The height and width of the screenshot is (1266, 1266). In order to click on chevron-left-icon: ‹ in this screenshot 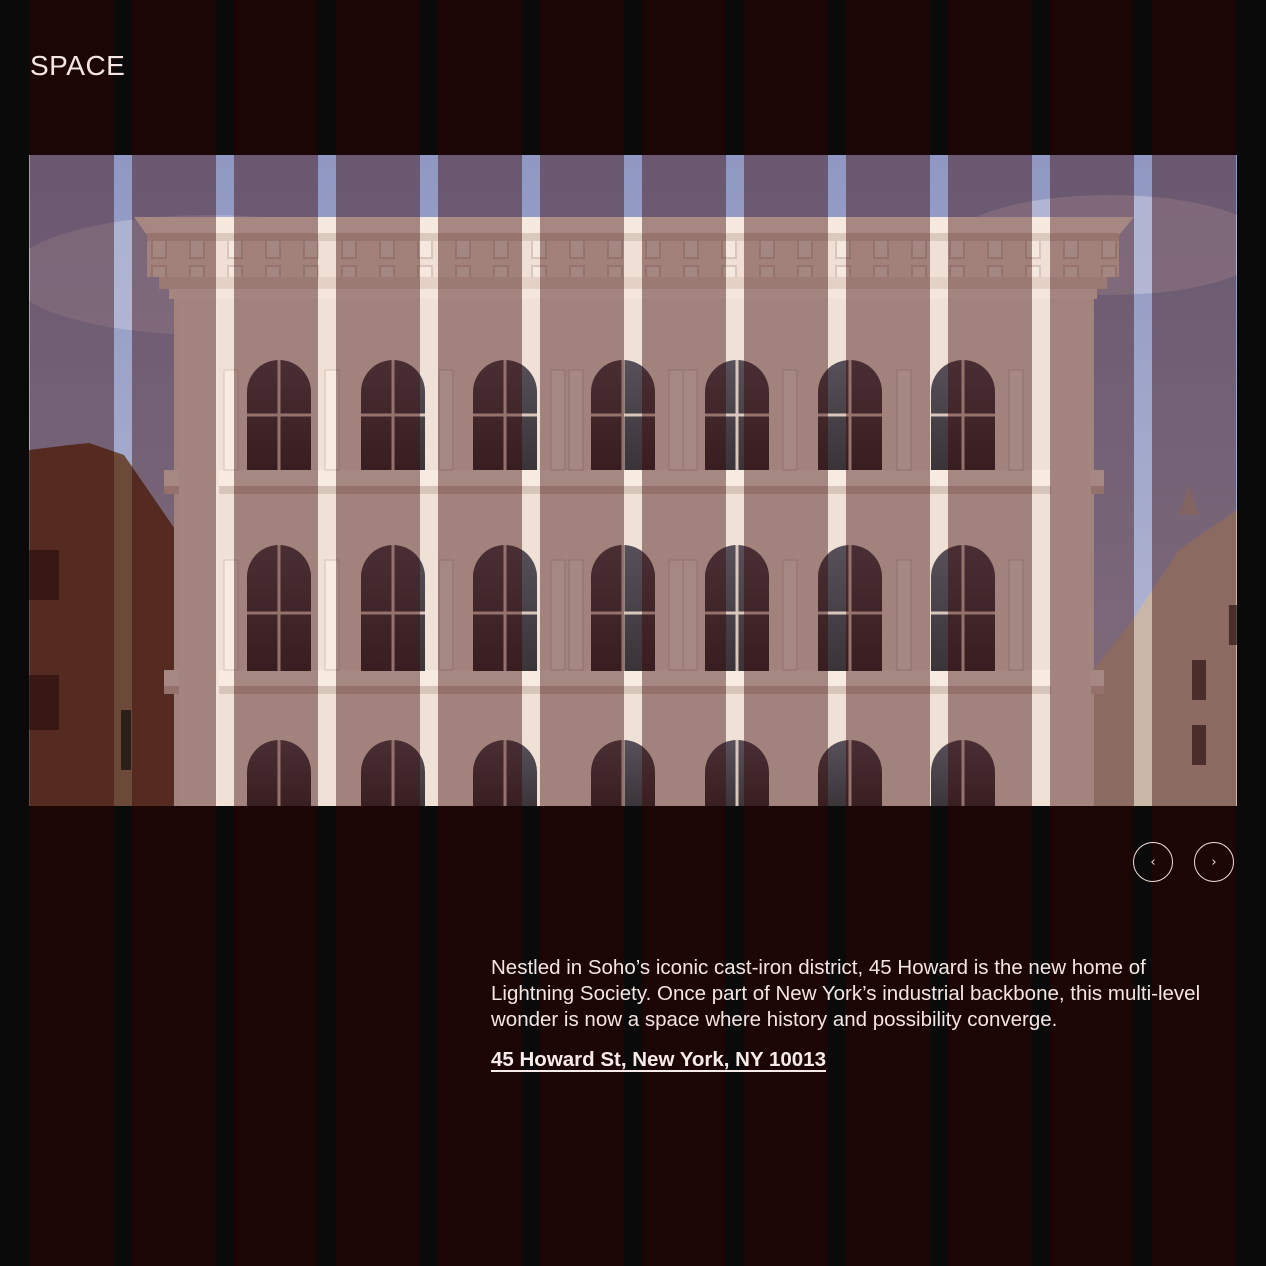, I will do `click(1153, 862)`.